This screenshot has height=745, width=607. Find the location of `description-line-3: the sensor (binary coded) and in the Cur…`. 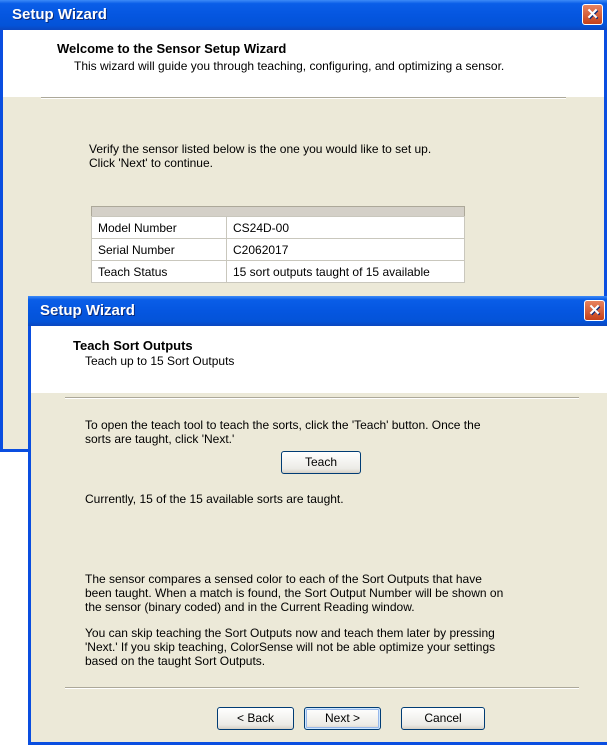

description-line-3: the sensor (binary coded) and in the Cur… is located at coordinates (250, 607).